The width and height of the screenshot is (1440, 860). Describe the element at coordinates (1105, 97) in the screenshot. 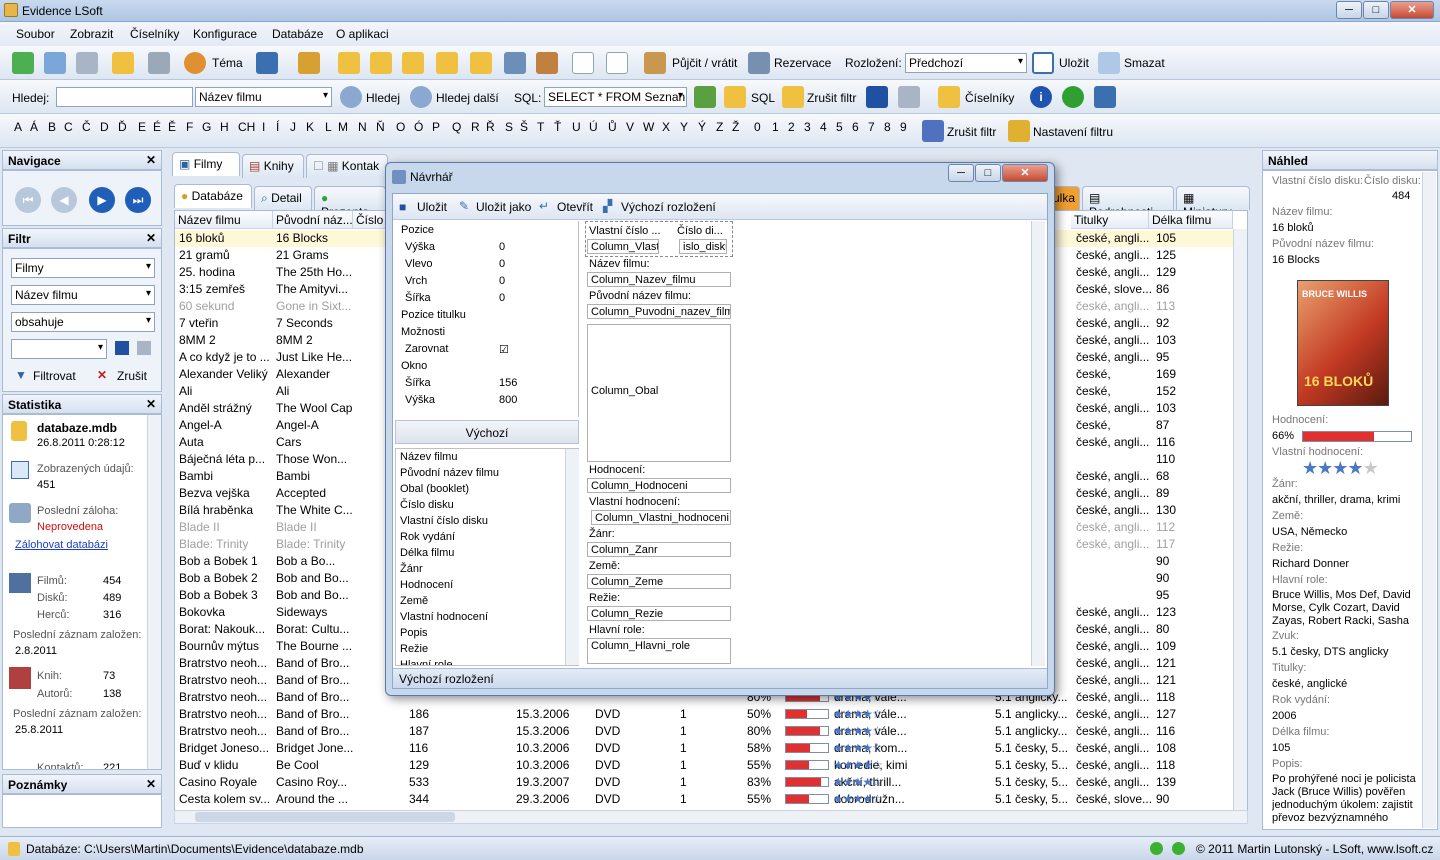

I see `report-icon` at that location.